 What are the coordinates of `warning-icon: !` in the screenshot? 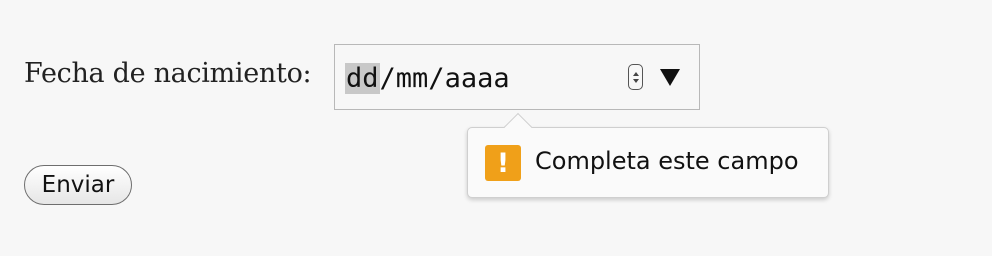 It's located at (503, 163).